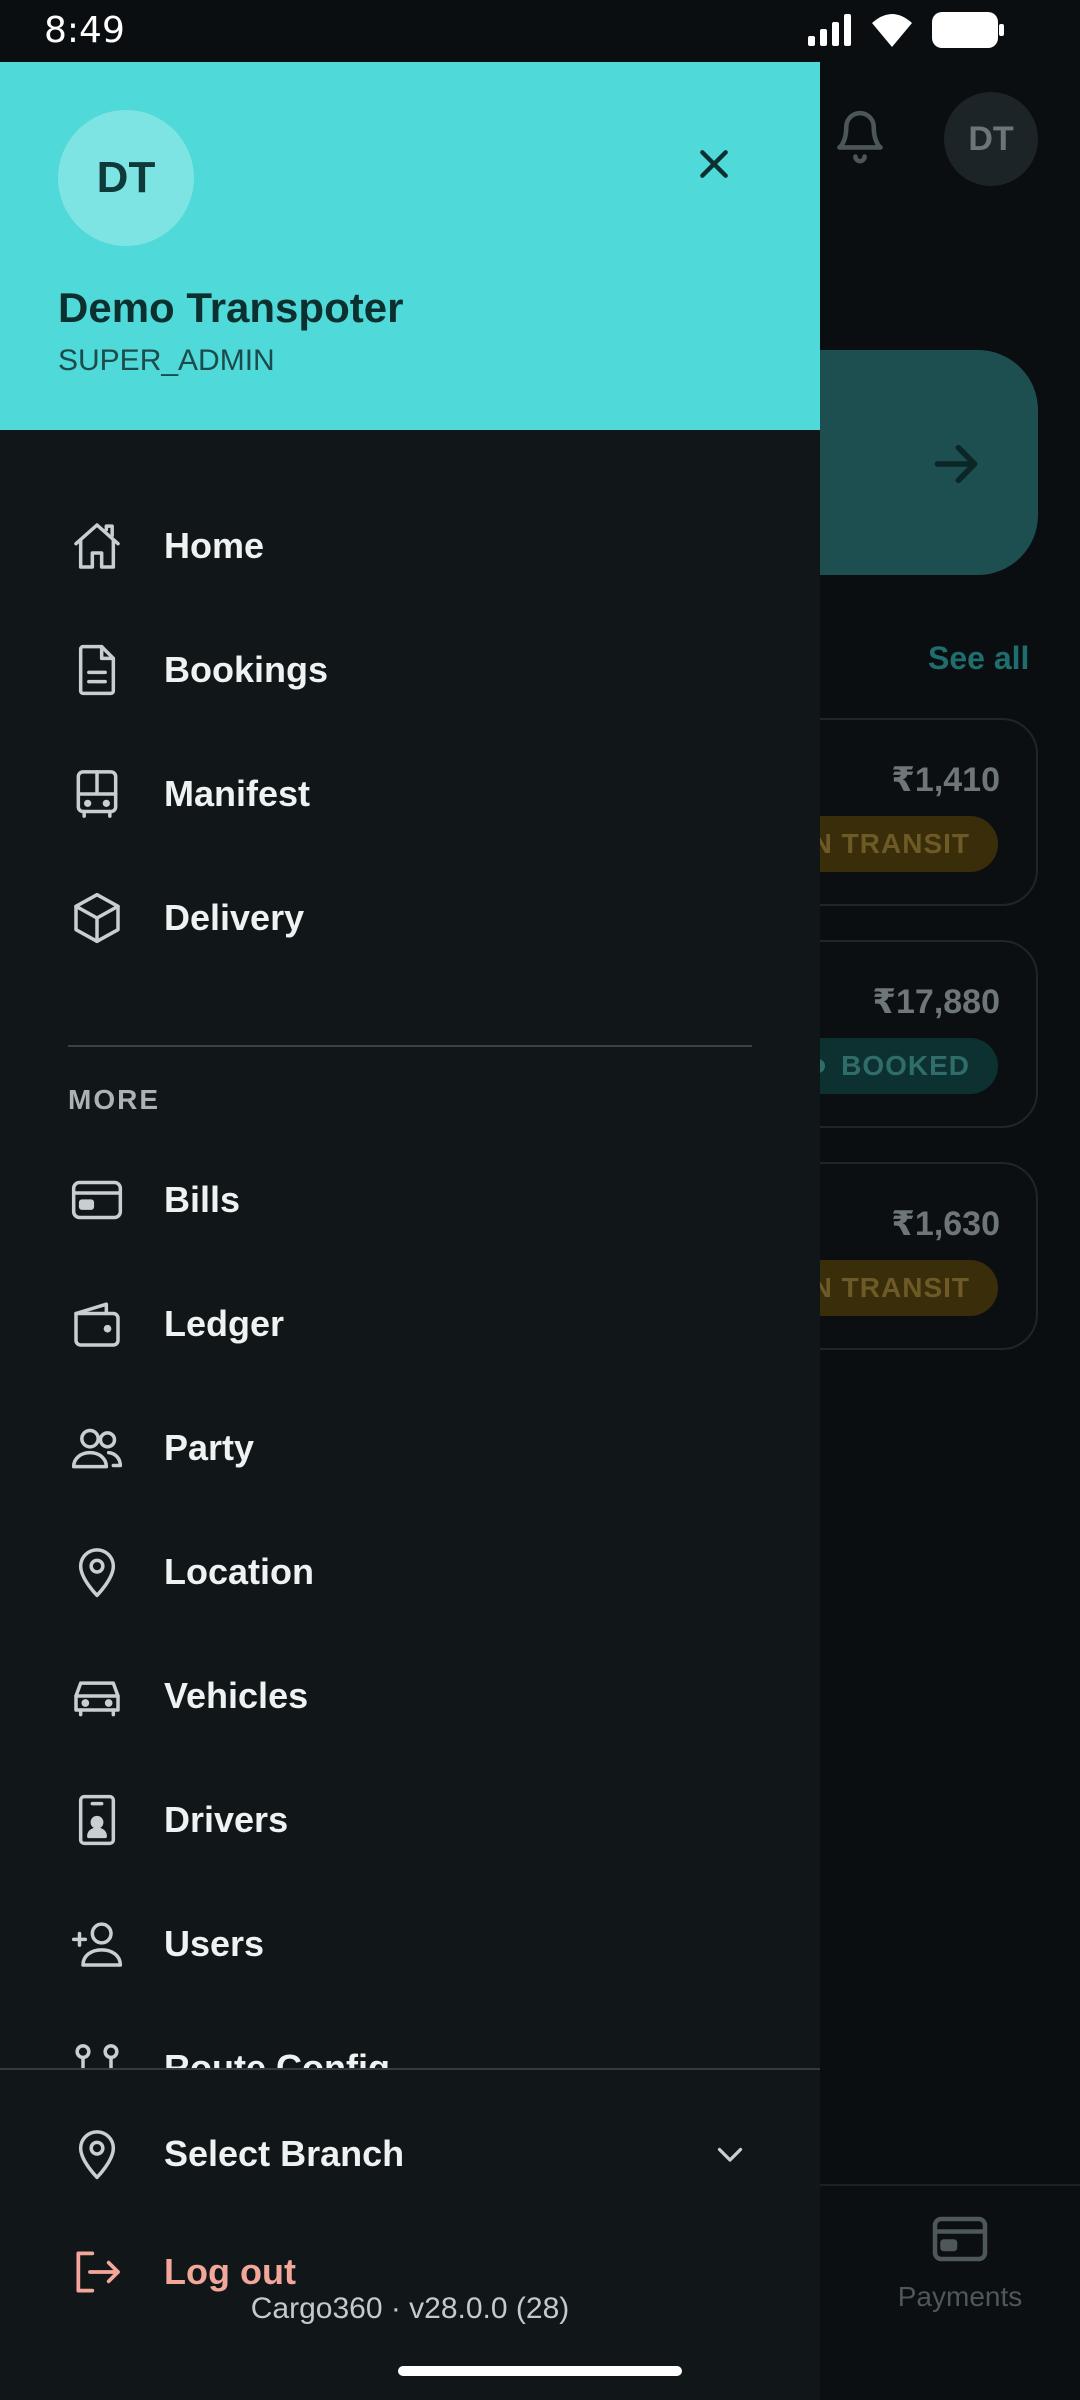 The width and height of the screenshot is (1080, 2400). Describe the element at coordinates (540, 31) in the screenshot. I see `status-bar: 8:49` at that location.